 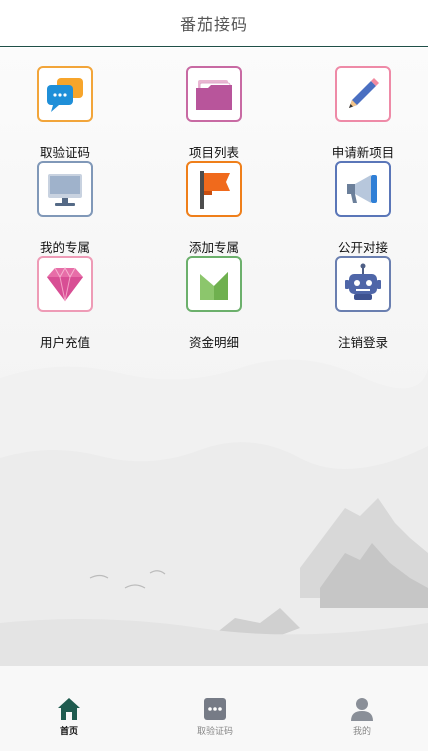 I want to click on tile-apply-project, so click(x=363, y=94).